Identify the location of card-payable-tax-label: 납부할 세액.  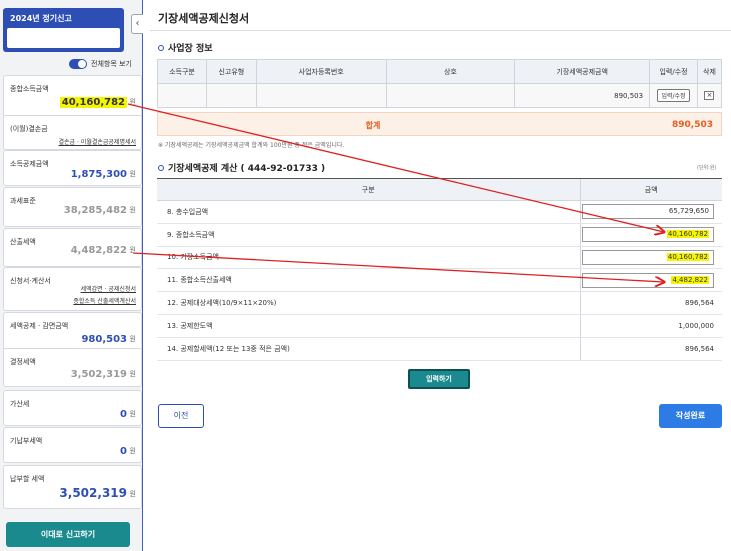
(27, 479).